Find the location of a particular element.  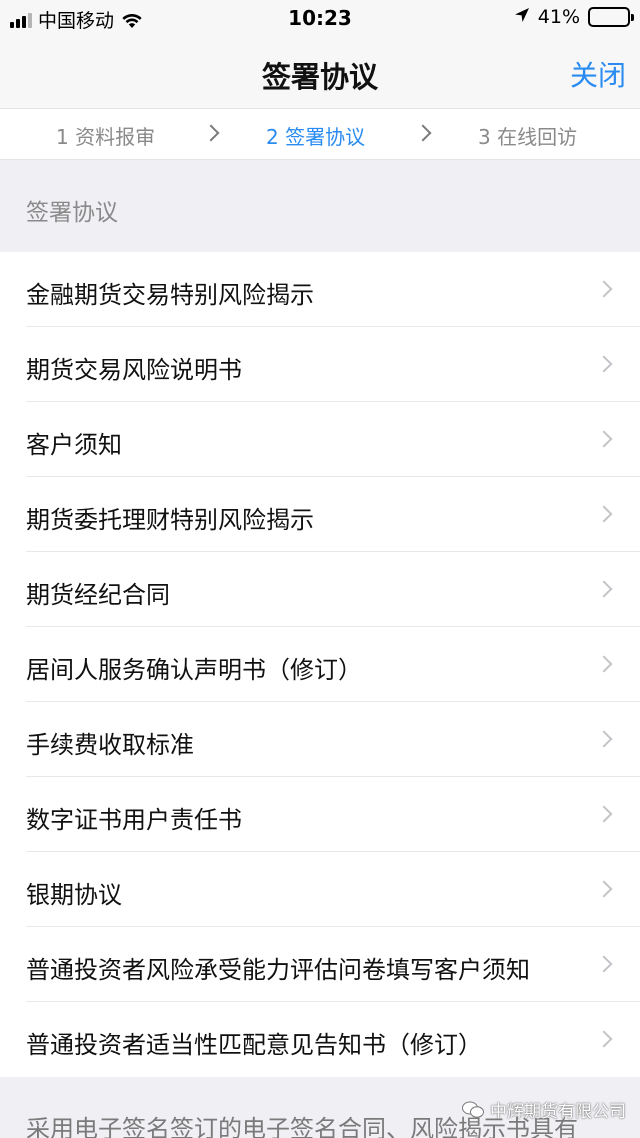

step-indicator: 1 资料报审 2 签署协议 3 在线回访 is located at coordinates (320, 134).